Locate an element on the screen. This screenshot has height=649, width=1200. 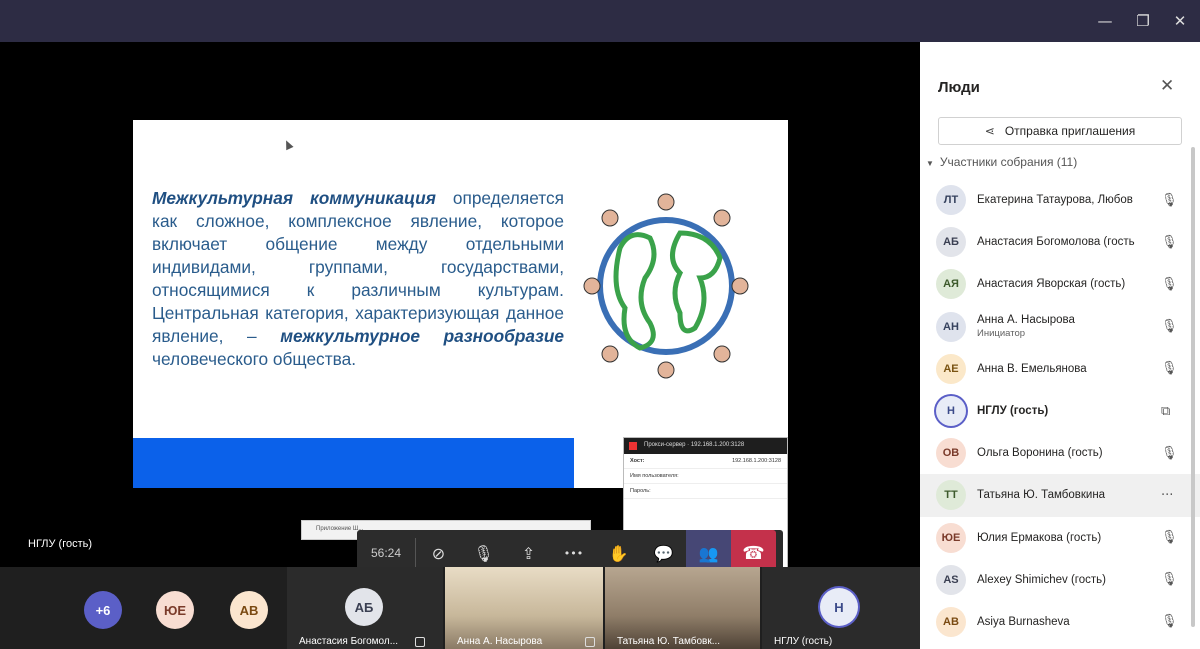
proxy-pass-row: Пароль: is located at coordinates (705, 491).